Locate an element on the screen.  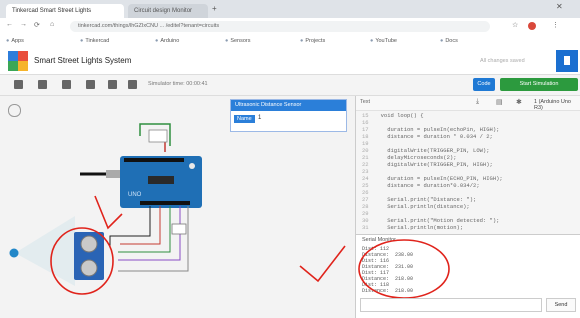
download-icon: ⤓ is located at coordinates (477, 102).